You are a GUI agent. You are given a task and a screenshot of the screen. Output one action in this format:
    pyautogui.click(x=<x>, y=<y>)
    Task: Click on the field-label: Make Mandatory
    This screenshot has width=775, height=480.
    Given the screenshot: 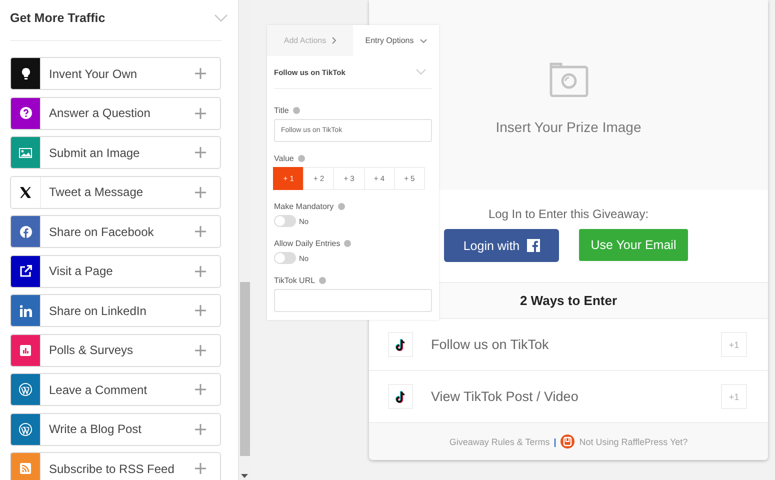 What is the action you would take?
    pyautogui.click(x=304, y=206)
    